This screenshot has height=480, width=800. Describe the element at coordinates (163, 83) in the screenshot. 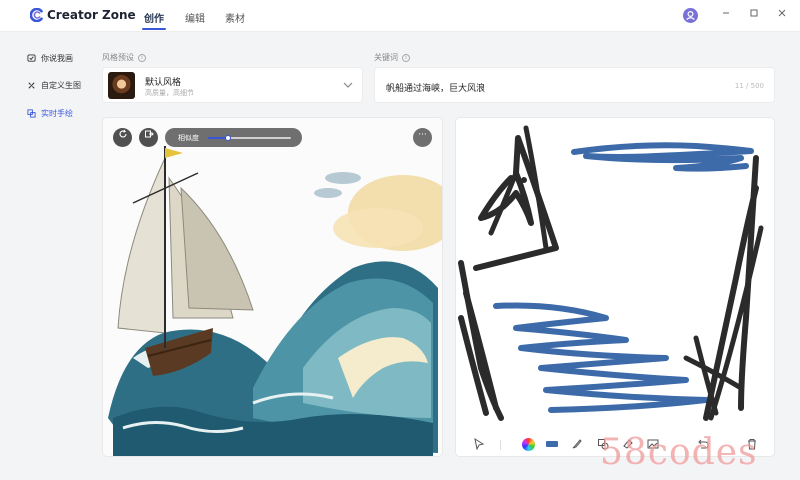

I see `style-preset-name: 默认风格` at that location.